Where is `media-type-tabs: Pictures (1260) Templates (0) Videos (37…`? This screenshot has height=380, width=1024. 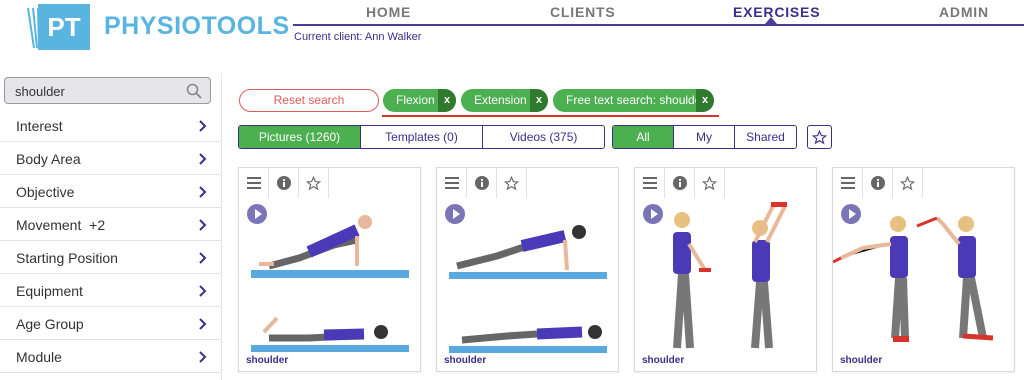 media-type-tabs: Pictures (1260) Templates (0) Videos (37… is located at coordinates (421, 137).